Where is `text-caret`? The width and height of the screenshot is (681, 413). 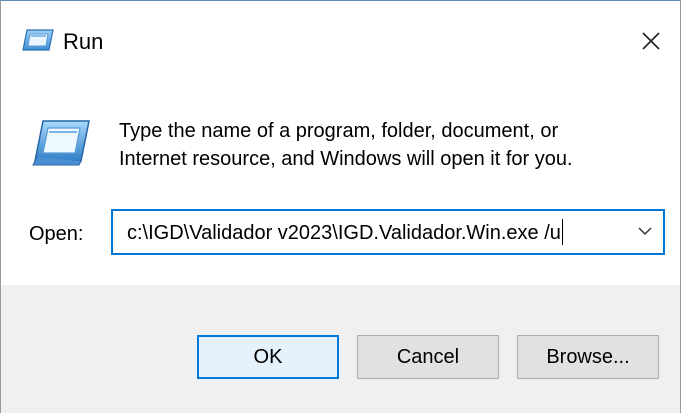
text-caret is located at coordinates (562, 232).